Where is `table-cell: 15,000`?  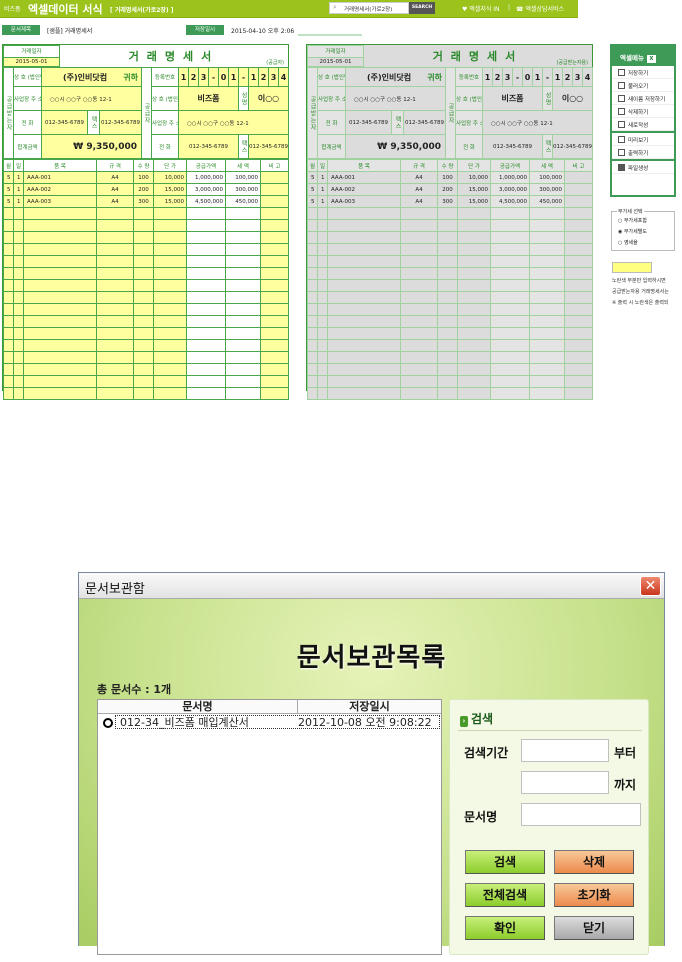 table-cell: 15,000 is located at coordinates (474, 189).